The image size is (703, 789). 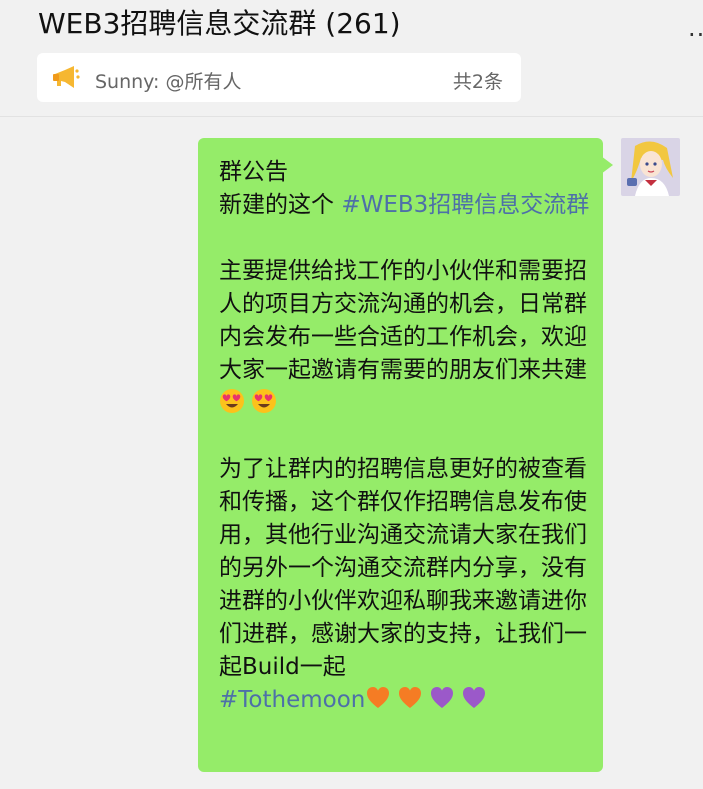 What do you see at coordinates (280, 205) in the screenshot?
I see `intro-prefix: 新建的这个` at bounding box center [280, 205].